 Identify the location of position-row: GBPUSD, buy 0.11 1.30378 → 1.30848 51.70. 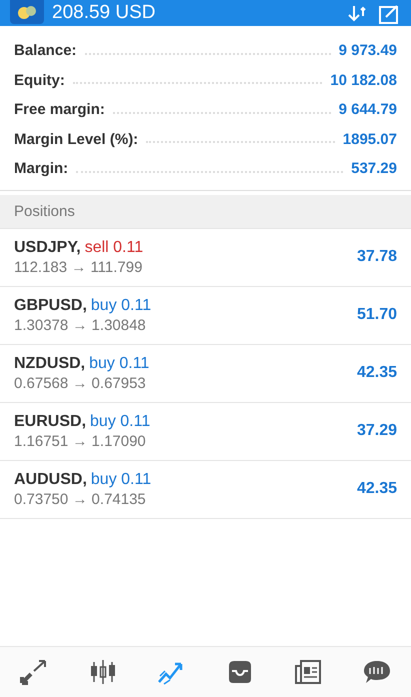
(205, 315).